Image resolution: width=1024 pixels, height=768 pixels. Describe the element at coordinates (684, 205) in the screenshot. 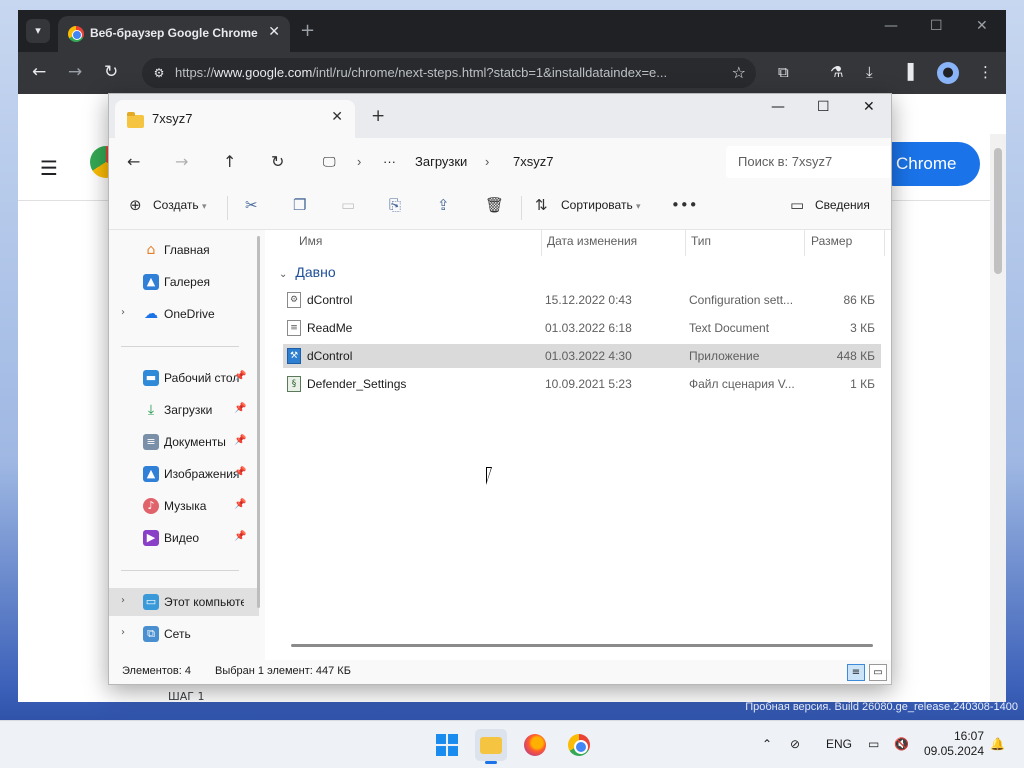

I see `more-options-icon: •••` at that location.